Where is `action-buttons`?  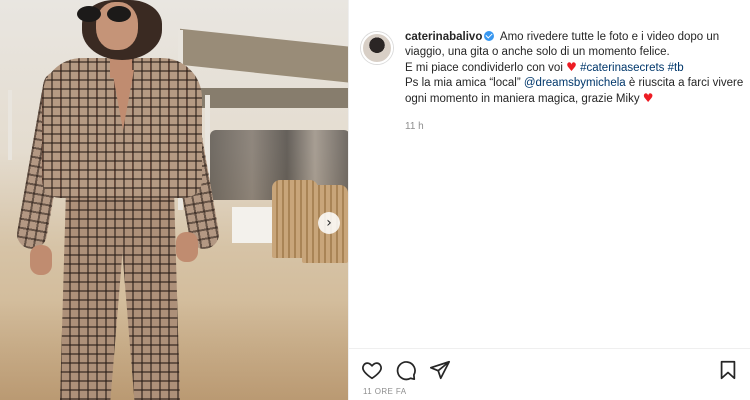
action-buttons is located at coordinates (406, 370).